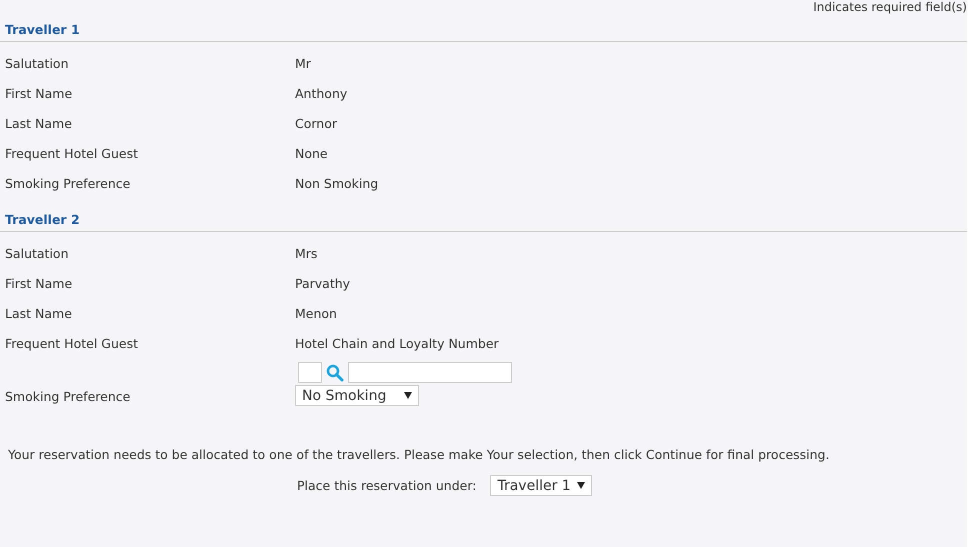 The height and width of the screenshot is (547, 980). I want to click on chain-code-field, so click(310, 372).